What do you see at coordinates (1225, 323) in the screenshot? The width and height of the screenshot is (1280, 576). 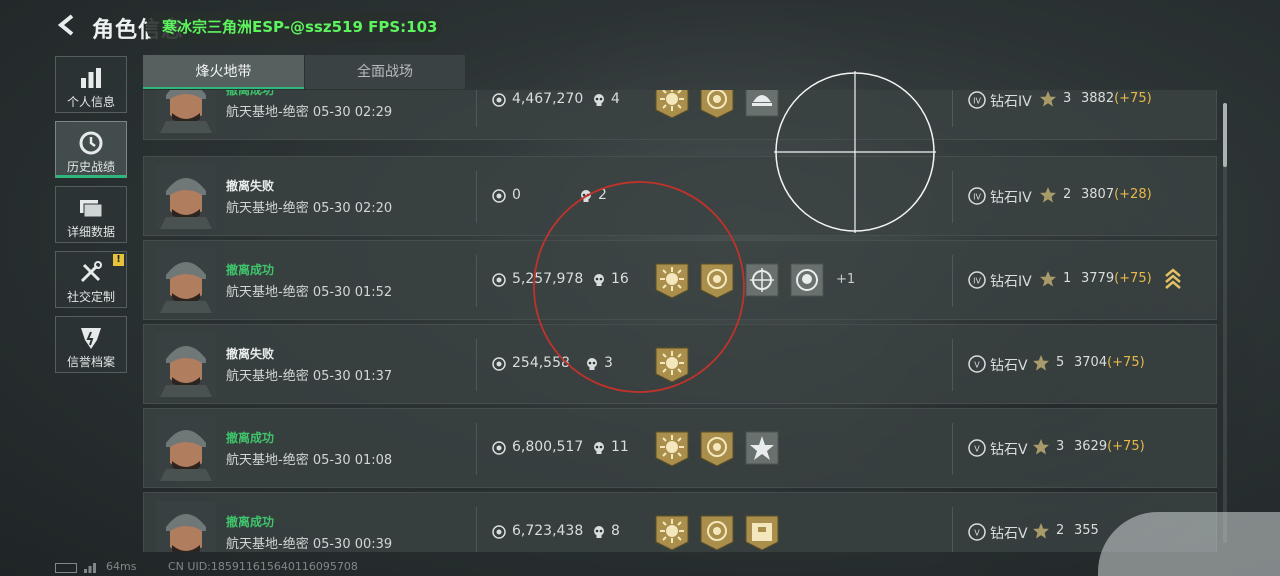 I see `scrollbar-track` at bounding box center [1225, 323].